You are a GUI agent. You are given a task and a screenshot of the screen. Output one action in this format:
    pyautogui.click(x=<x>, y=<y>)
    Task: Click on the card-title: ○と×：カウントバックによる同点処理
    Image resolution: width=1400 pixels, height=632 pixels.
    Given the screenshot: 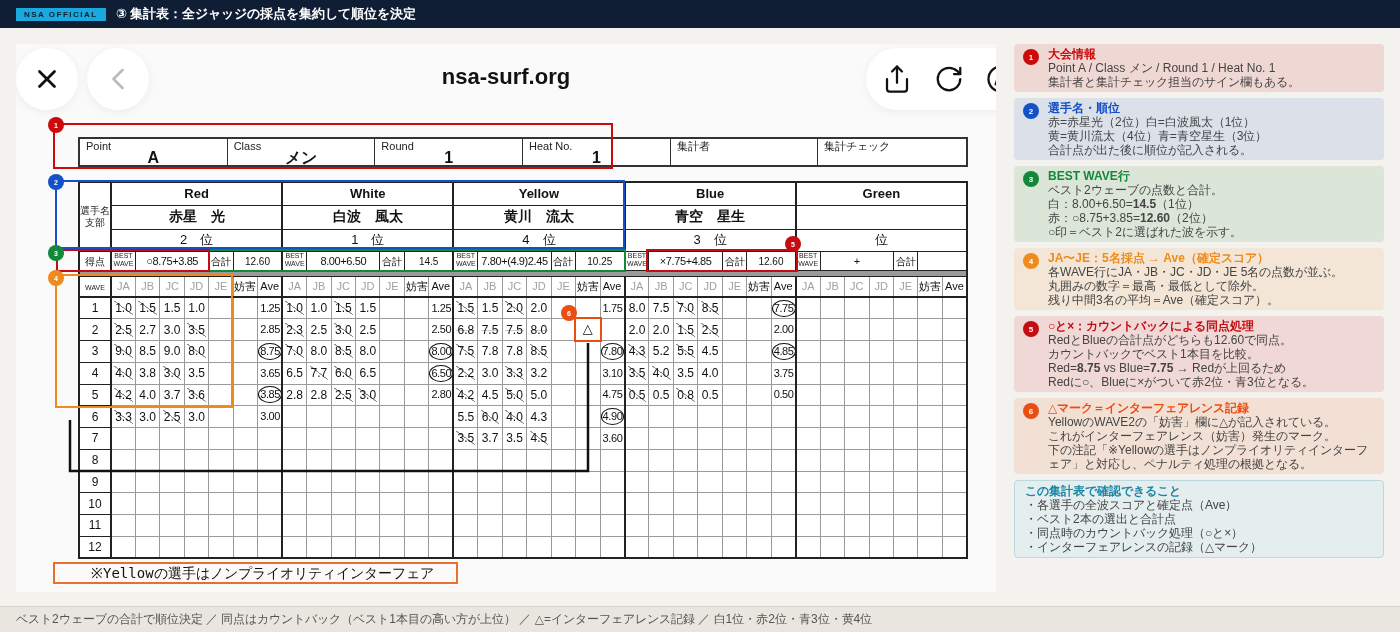 What is the action you would take?
    pyautogui.click(x=1152, y=326)
    